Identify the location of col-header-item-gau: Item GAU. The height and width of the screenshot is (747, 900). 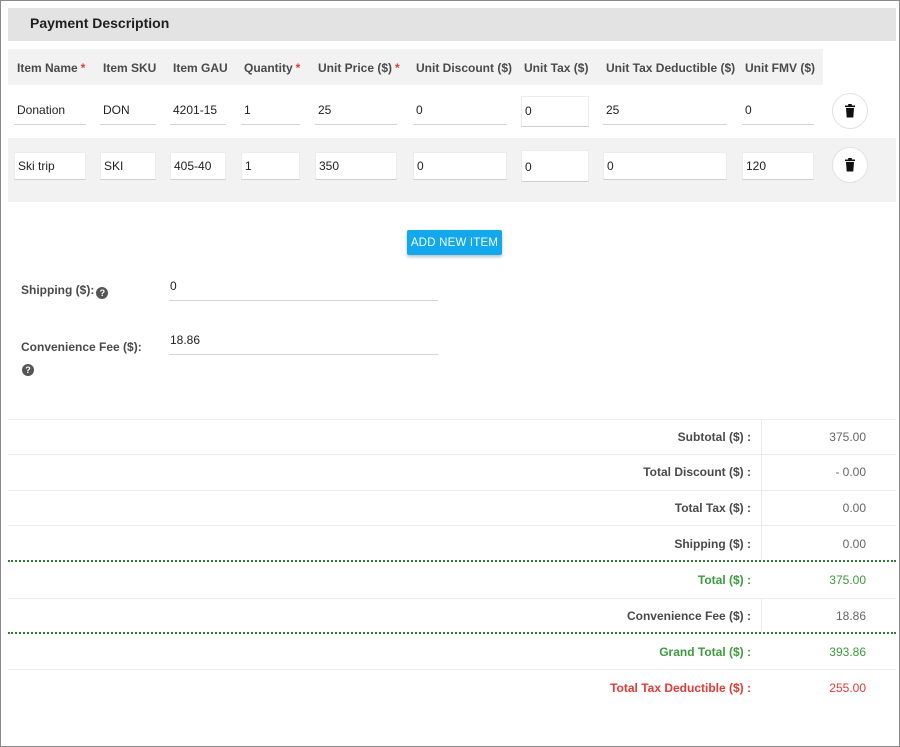
(200, 68).